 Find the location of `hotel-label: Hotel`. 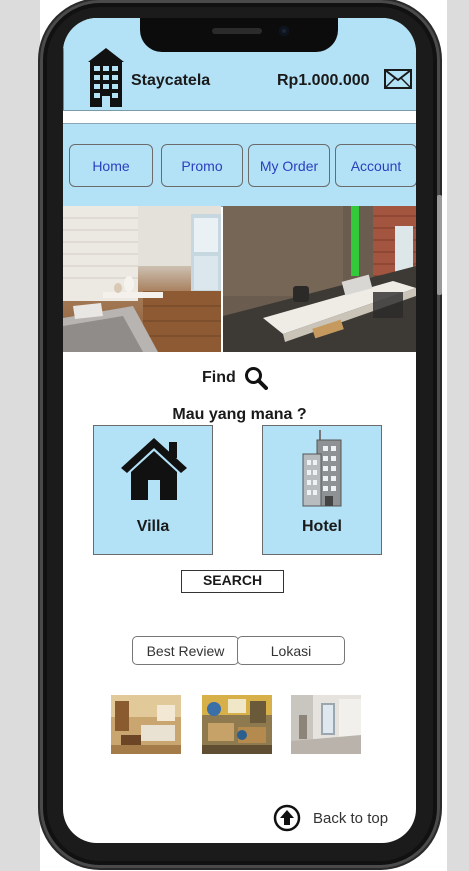

hotel-label: Hotel is located at coordinates (322, 526).